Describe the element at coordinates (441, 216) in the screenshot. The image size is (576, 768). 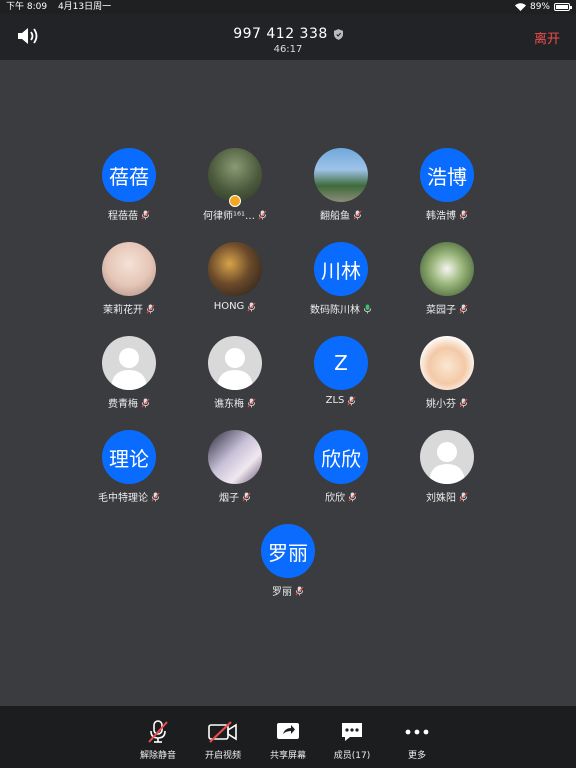
I see `participant-name: 韩浩博` at that location.